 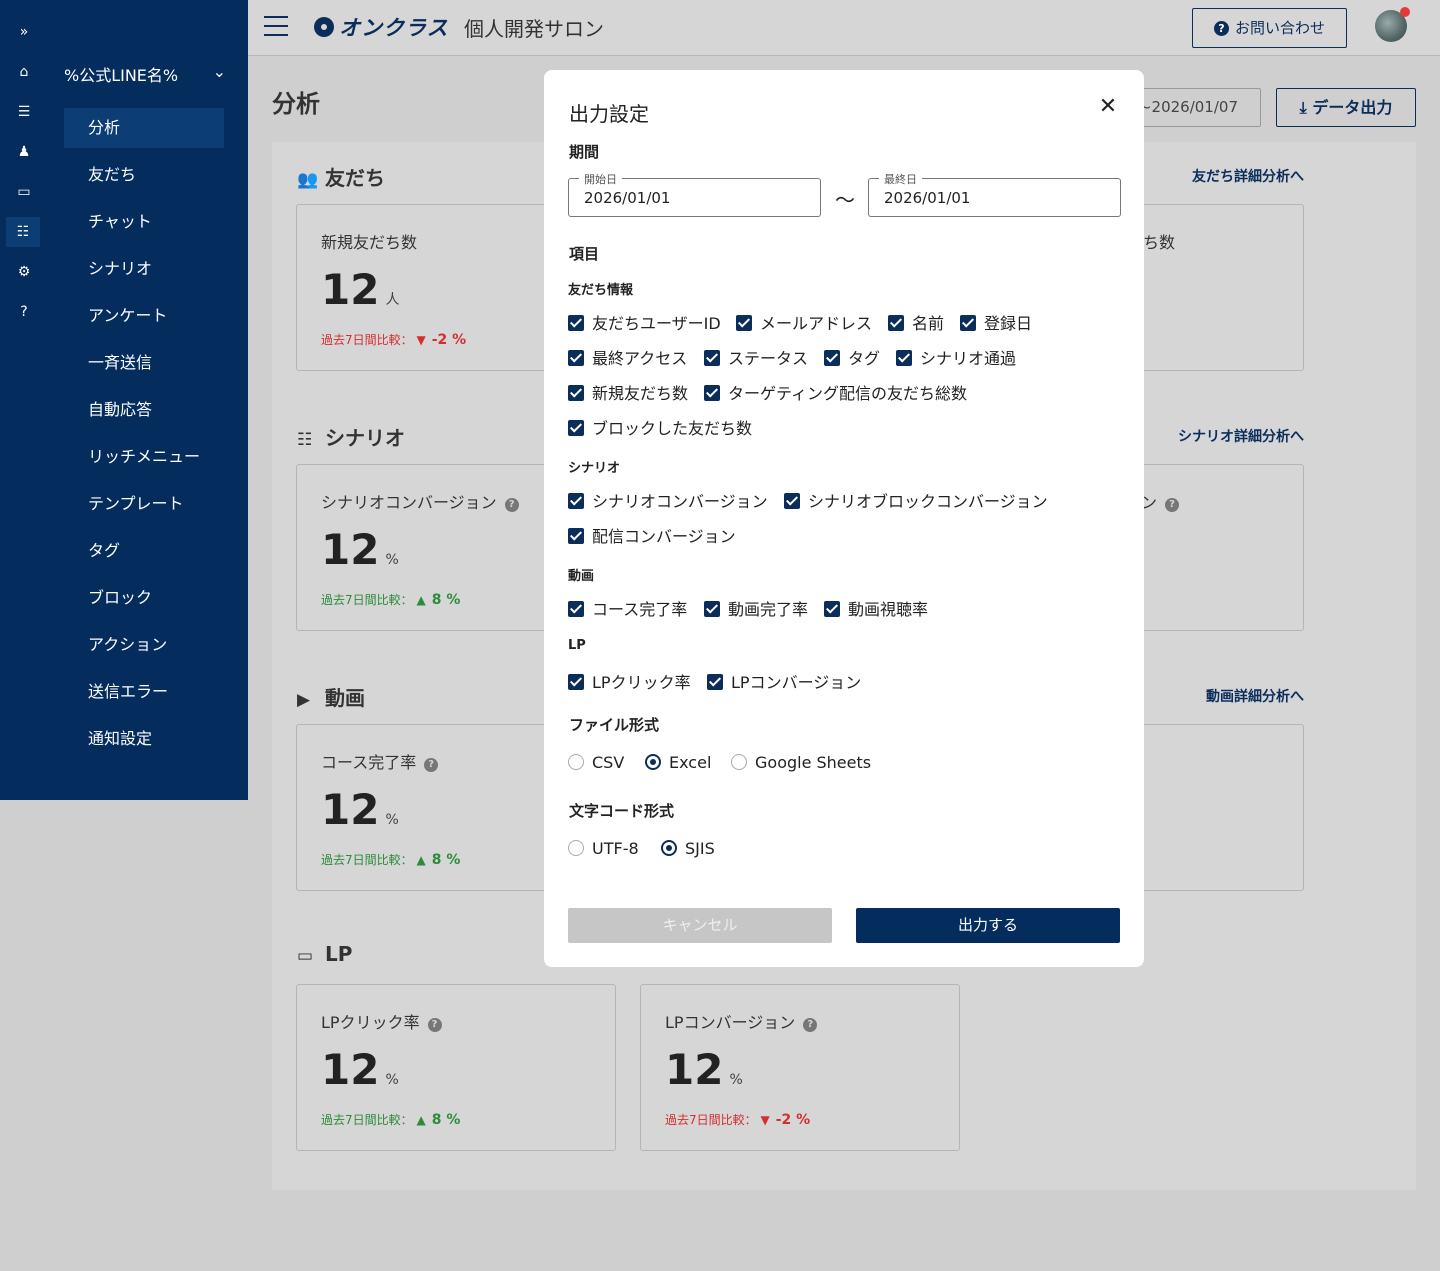 I want to click on sidebar-item-tag: タグ, so click(x=144, y=551).